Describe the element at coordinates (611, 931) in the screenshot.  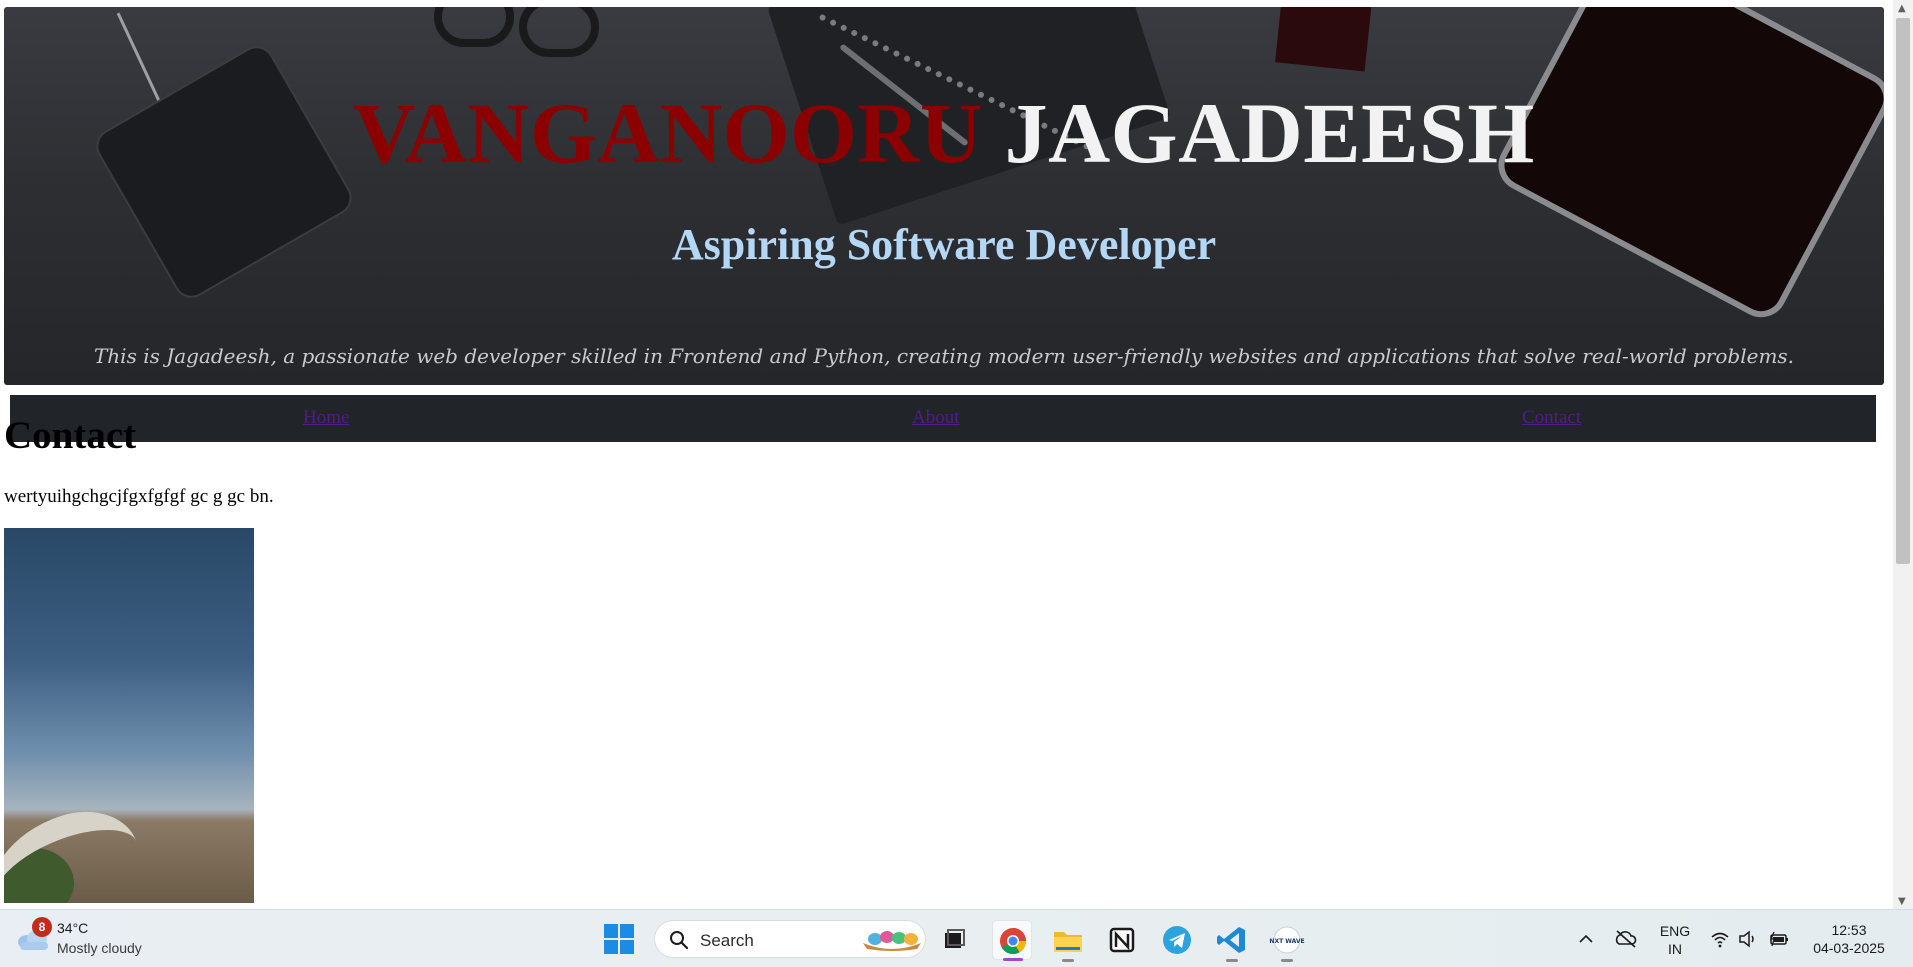
I see `windows-logo-icon` at that location.